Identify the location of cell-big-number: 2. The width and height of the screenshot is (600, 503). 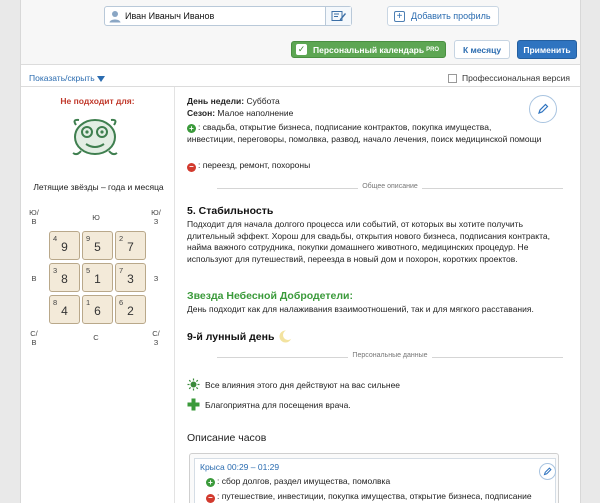
(130, 311).